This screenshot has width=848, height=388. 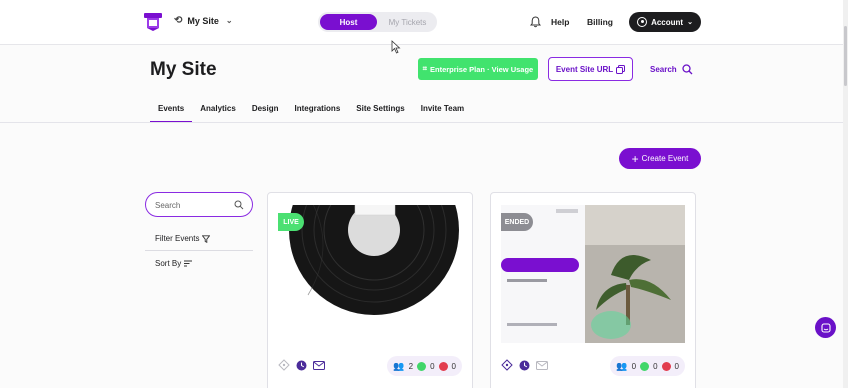 What do you see at coordinates (396, 47) in the screenshot?
I see `mouse-cursor-icon` at bounding box center [396, 47].